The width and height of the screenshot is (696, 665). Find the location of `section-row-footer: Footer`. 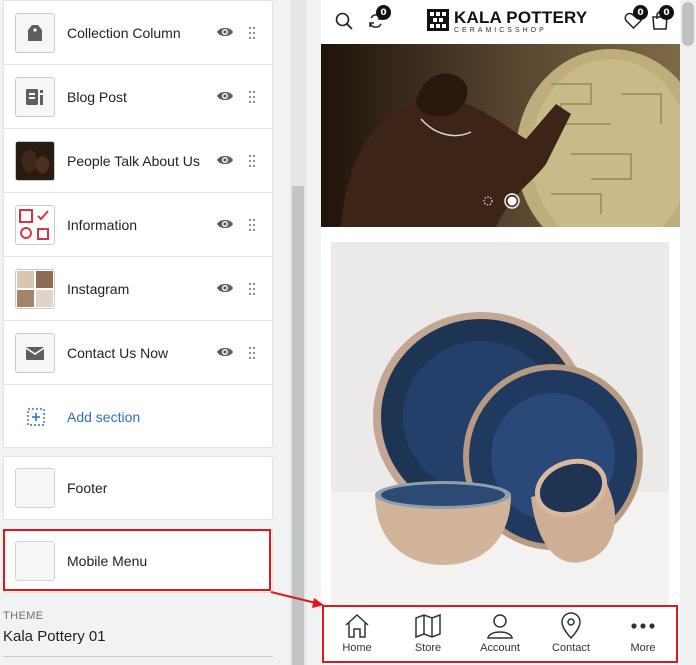

section-row-footer: Footer is located at coordinates (138, 488).